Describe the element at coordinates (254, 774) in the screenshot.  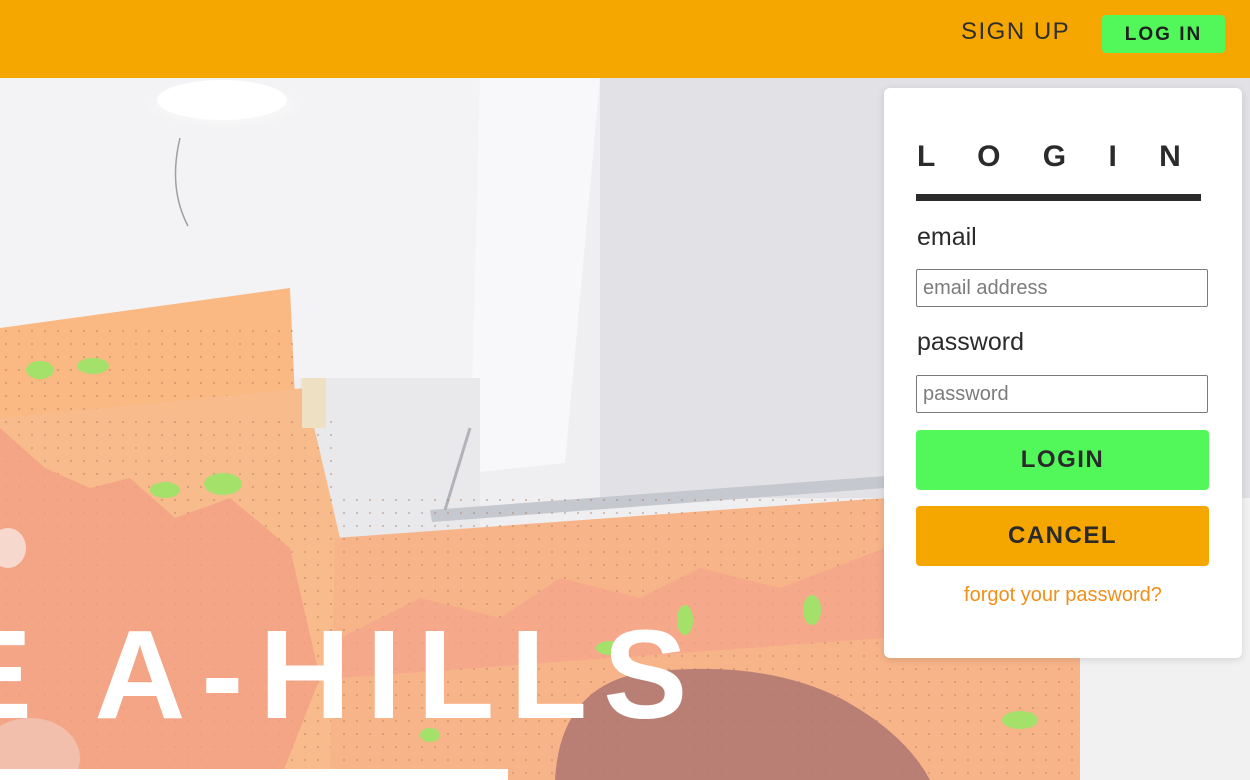
I see `hero-title-underline` at that location.